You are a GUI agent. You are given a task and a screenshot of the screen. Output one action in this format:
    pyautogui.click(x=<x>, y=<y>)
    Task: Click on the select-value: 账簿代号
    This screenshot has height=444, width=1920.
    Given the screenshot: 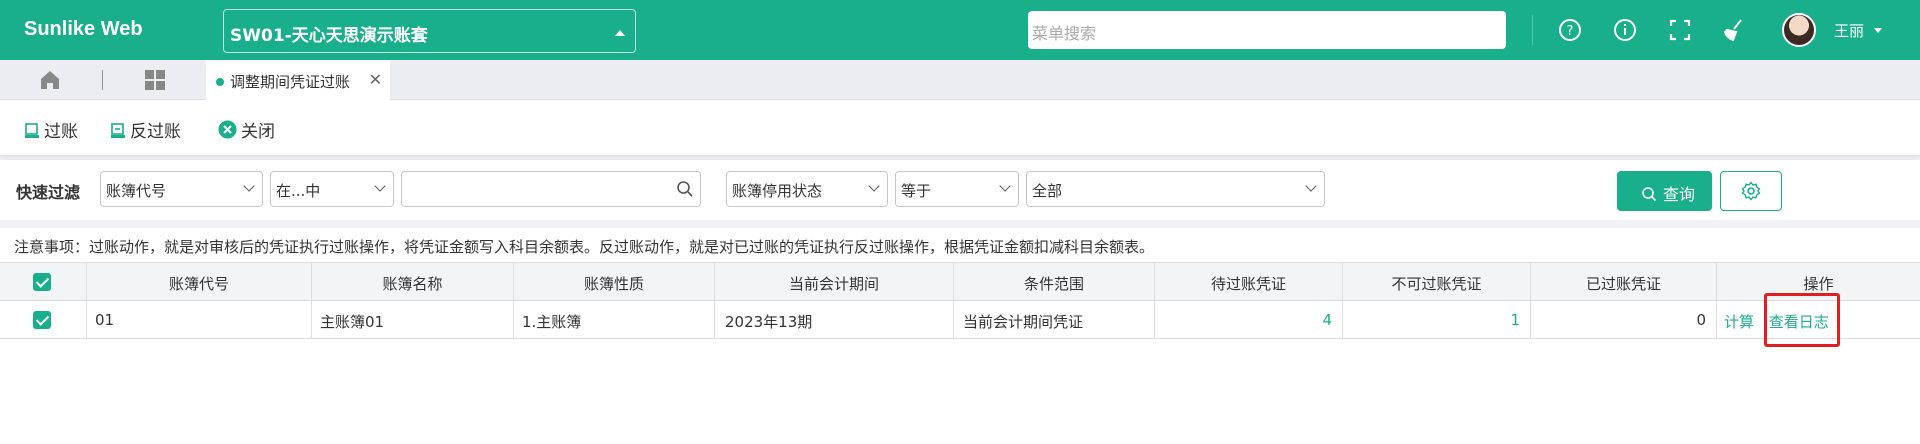 What is the action you would take?
    pyautogui.click(x=136, y=191)
    